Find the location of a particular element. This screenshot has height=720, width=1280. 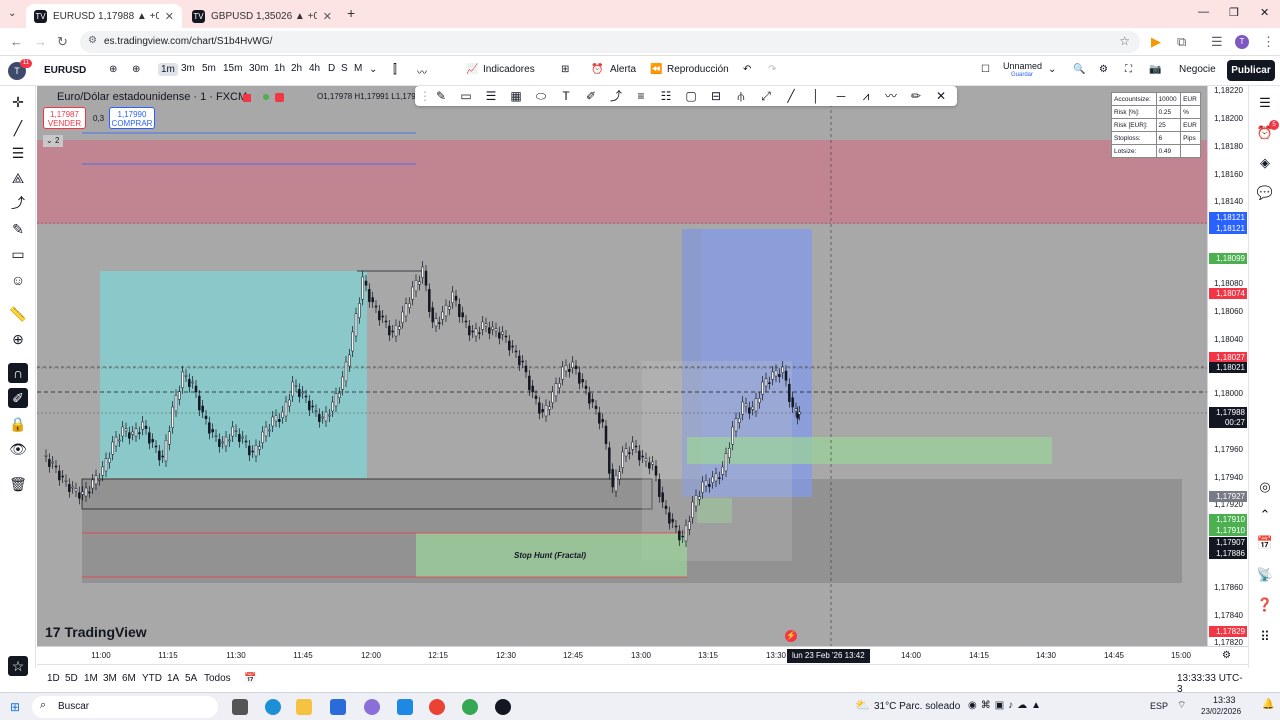

calendar-icon: 📅 is located at coordinates (1265, 543).